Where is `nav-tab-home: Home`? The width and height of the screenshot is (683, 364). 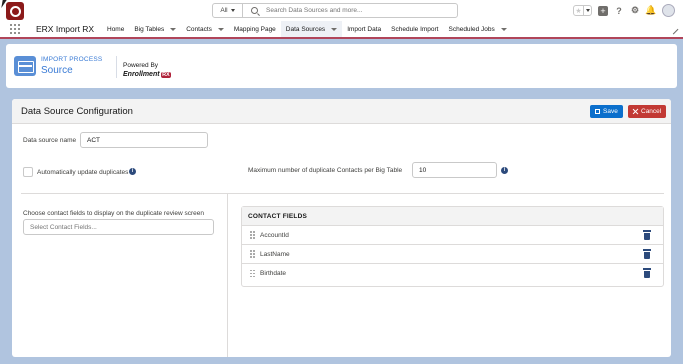
nav-tab-home: Home is located at coordinates (115, 29).